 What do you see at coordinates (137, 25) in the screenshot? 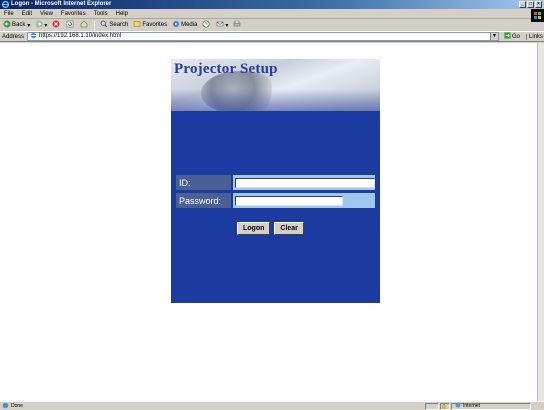
I see `favorites-icon` at bounding box center [137, 25].